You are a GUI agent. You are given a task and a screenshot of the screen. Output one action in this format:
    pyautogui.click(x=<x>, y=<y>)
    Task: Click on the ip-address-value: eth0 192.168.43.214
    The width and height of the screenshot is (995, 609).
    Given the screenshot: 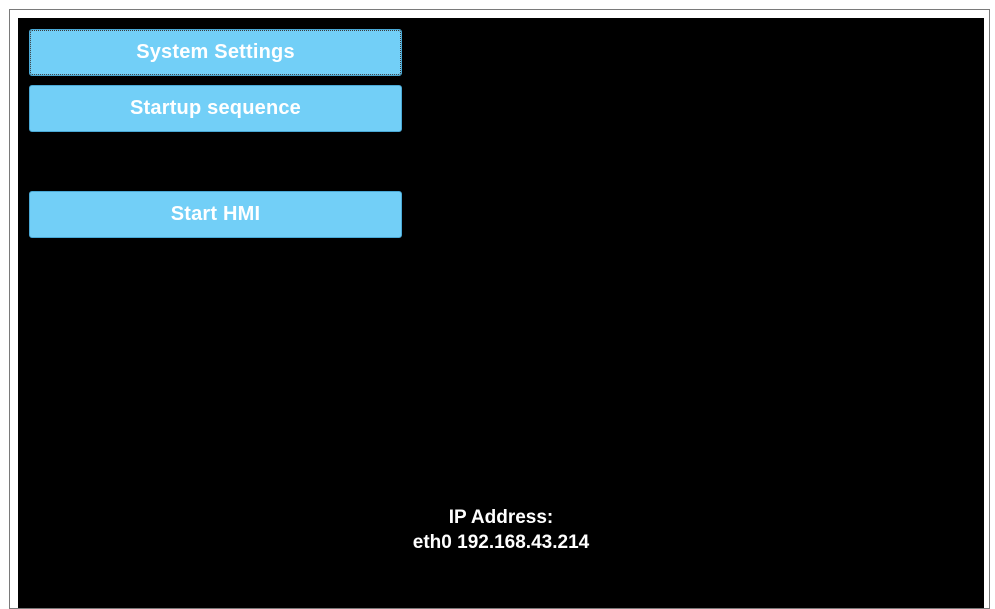 What is the action you would take?
    pyautogui.click(x=501, y=542)
    